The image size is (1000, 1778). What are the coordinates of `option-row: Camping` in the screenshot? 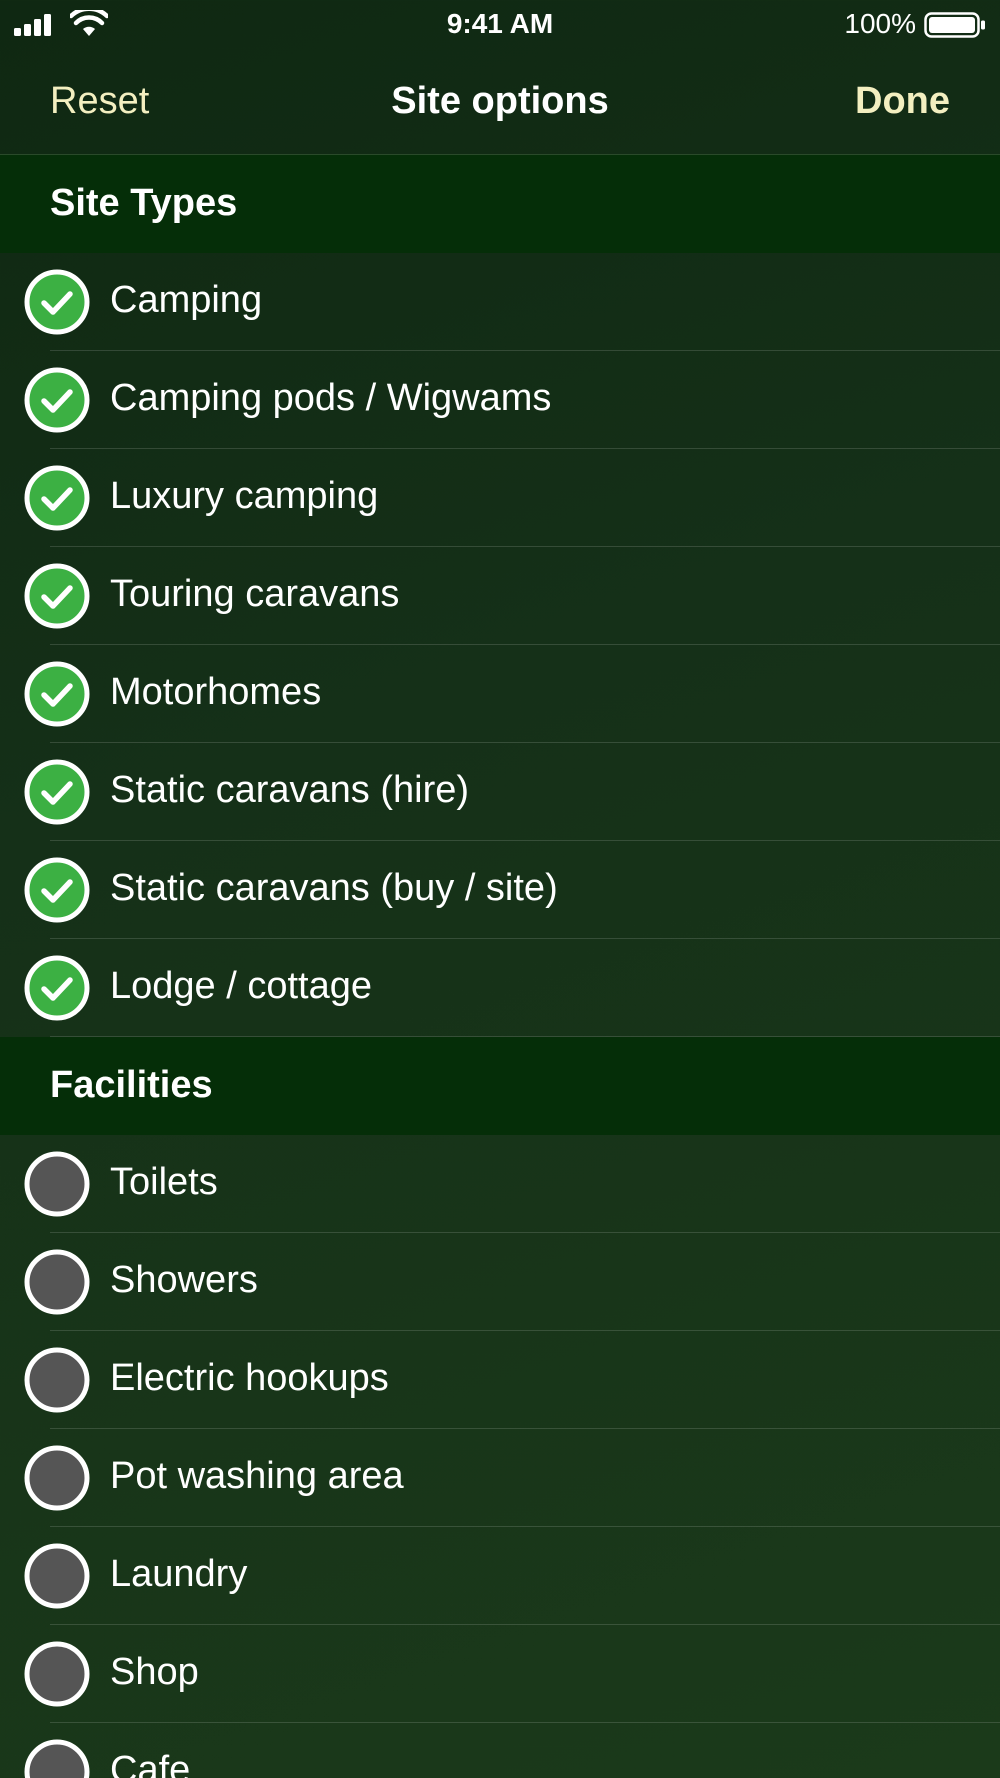 It's located at (500, 302).